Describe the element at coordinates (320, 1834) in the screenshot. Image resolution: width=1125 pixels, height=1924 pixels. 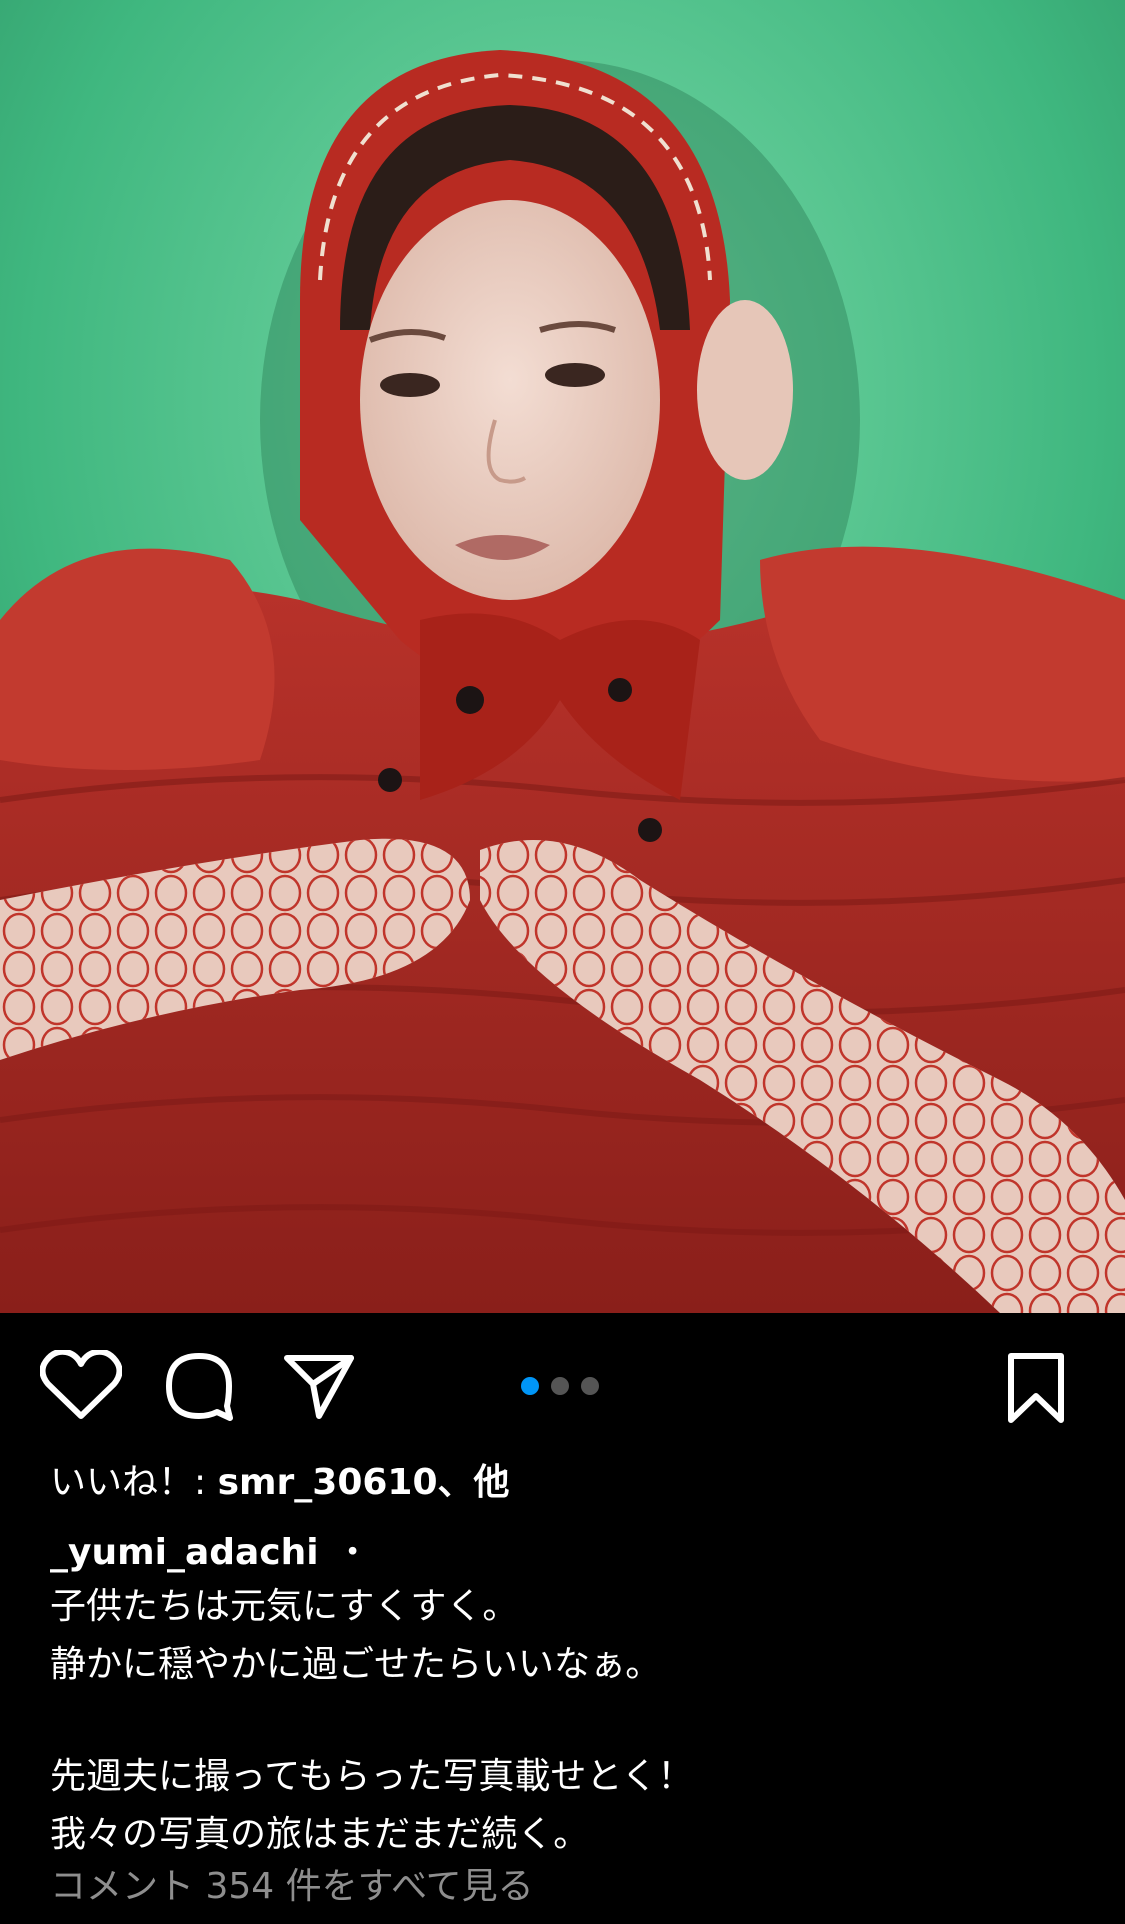
I see `caption-line: 我々の写真の旅はまだまだ続く。` at that location.